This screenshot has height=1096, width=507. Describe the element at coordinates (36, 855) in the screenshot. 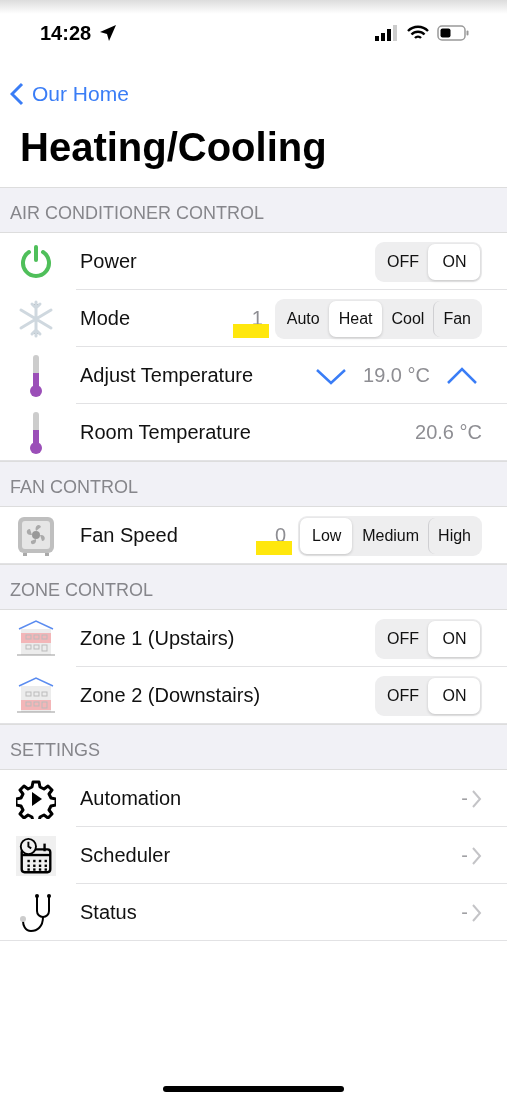

I see `calendar-clock-icon` at that location.